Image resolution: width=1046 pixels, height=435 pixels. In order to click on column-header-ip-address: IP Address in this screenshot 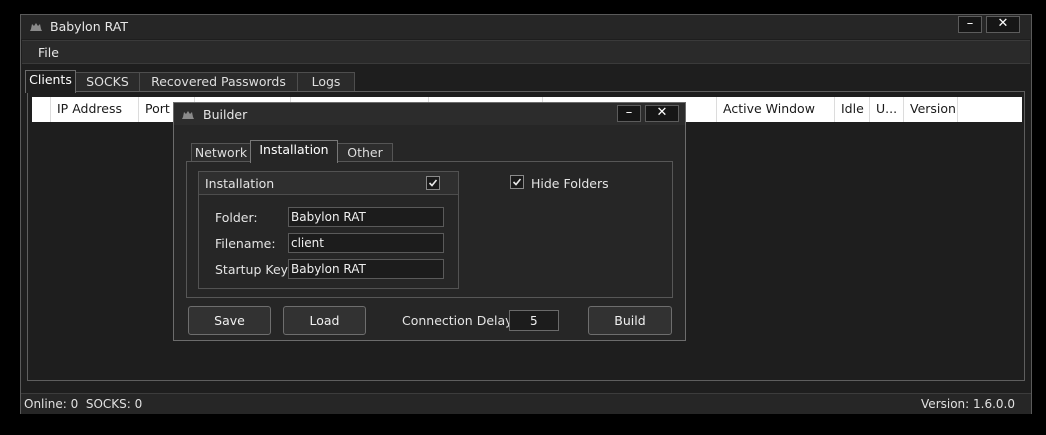, I will do `click(95, 109)`.